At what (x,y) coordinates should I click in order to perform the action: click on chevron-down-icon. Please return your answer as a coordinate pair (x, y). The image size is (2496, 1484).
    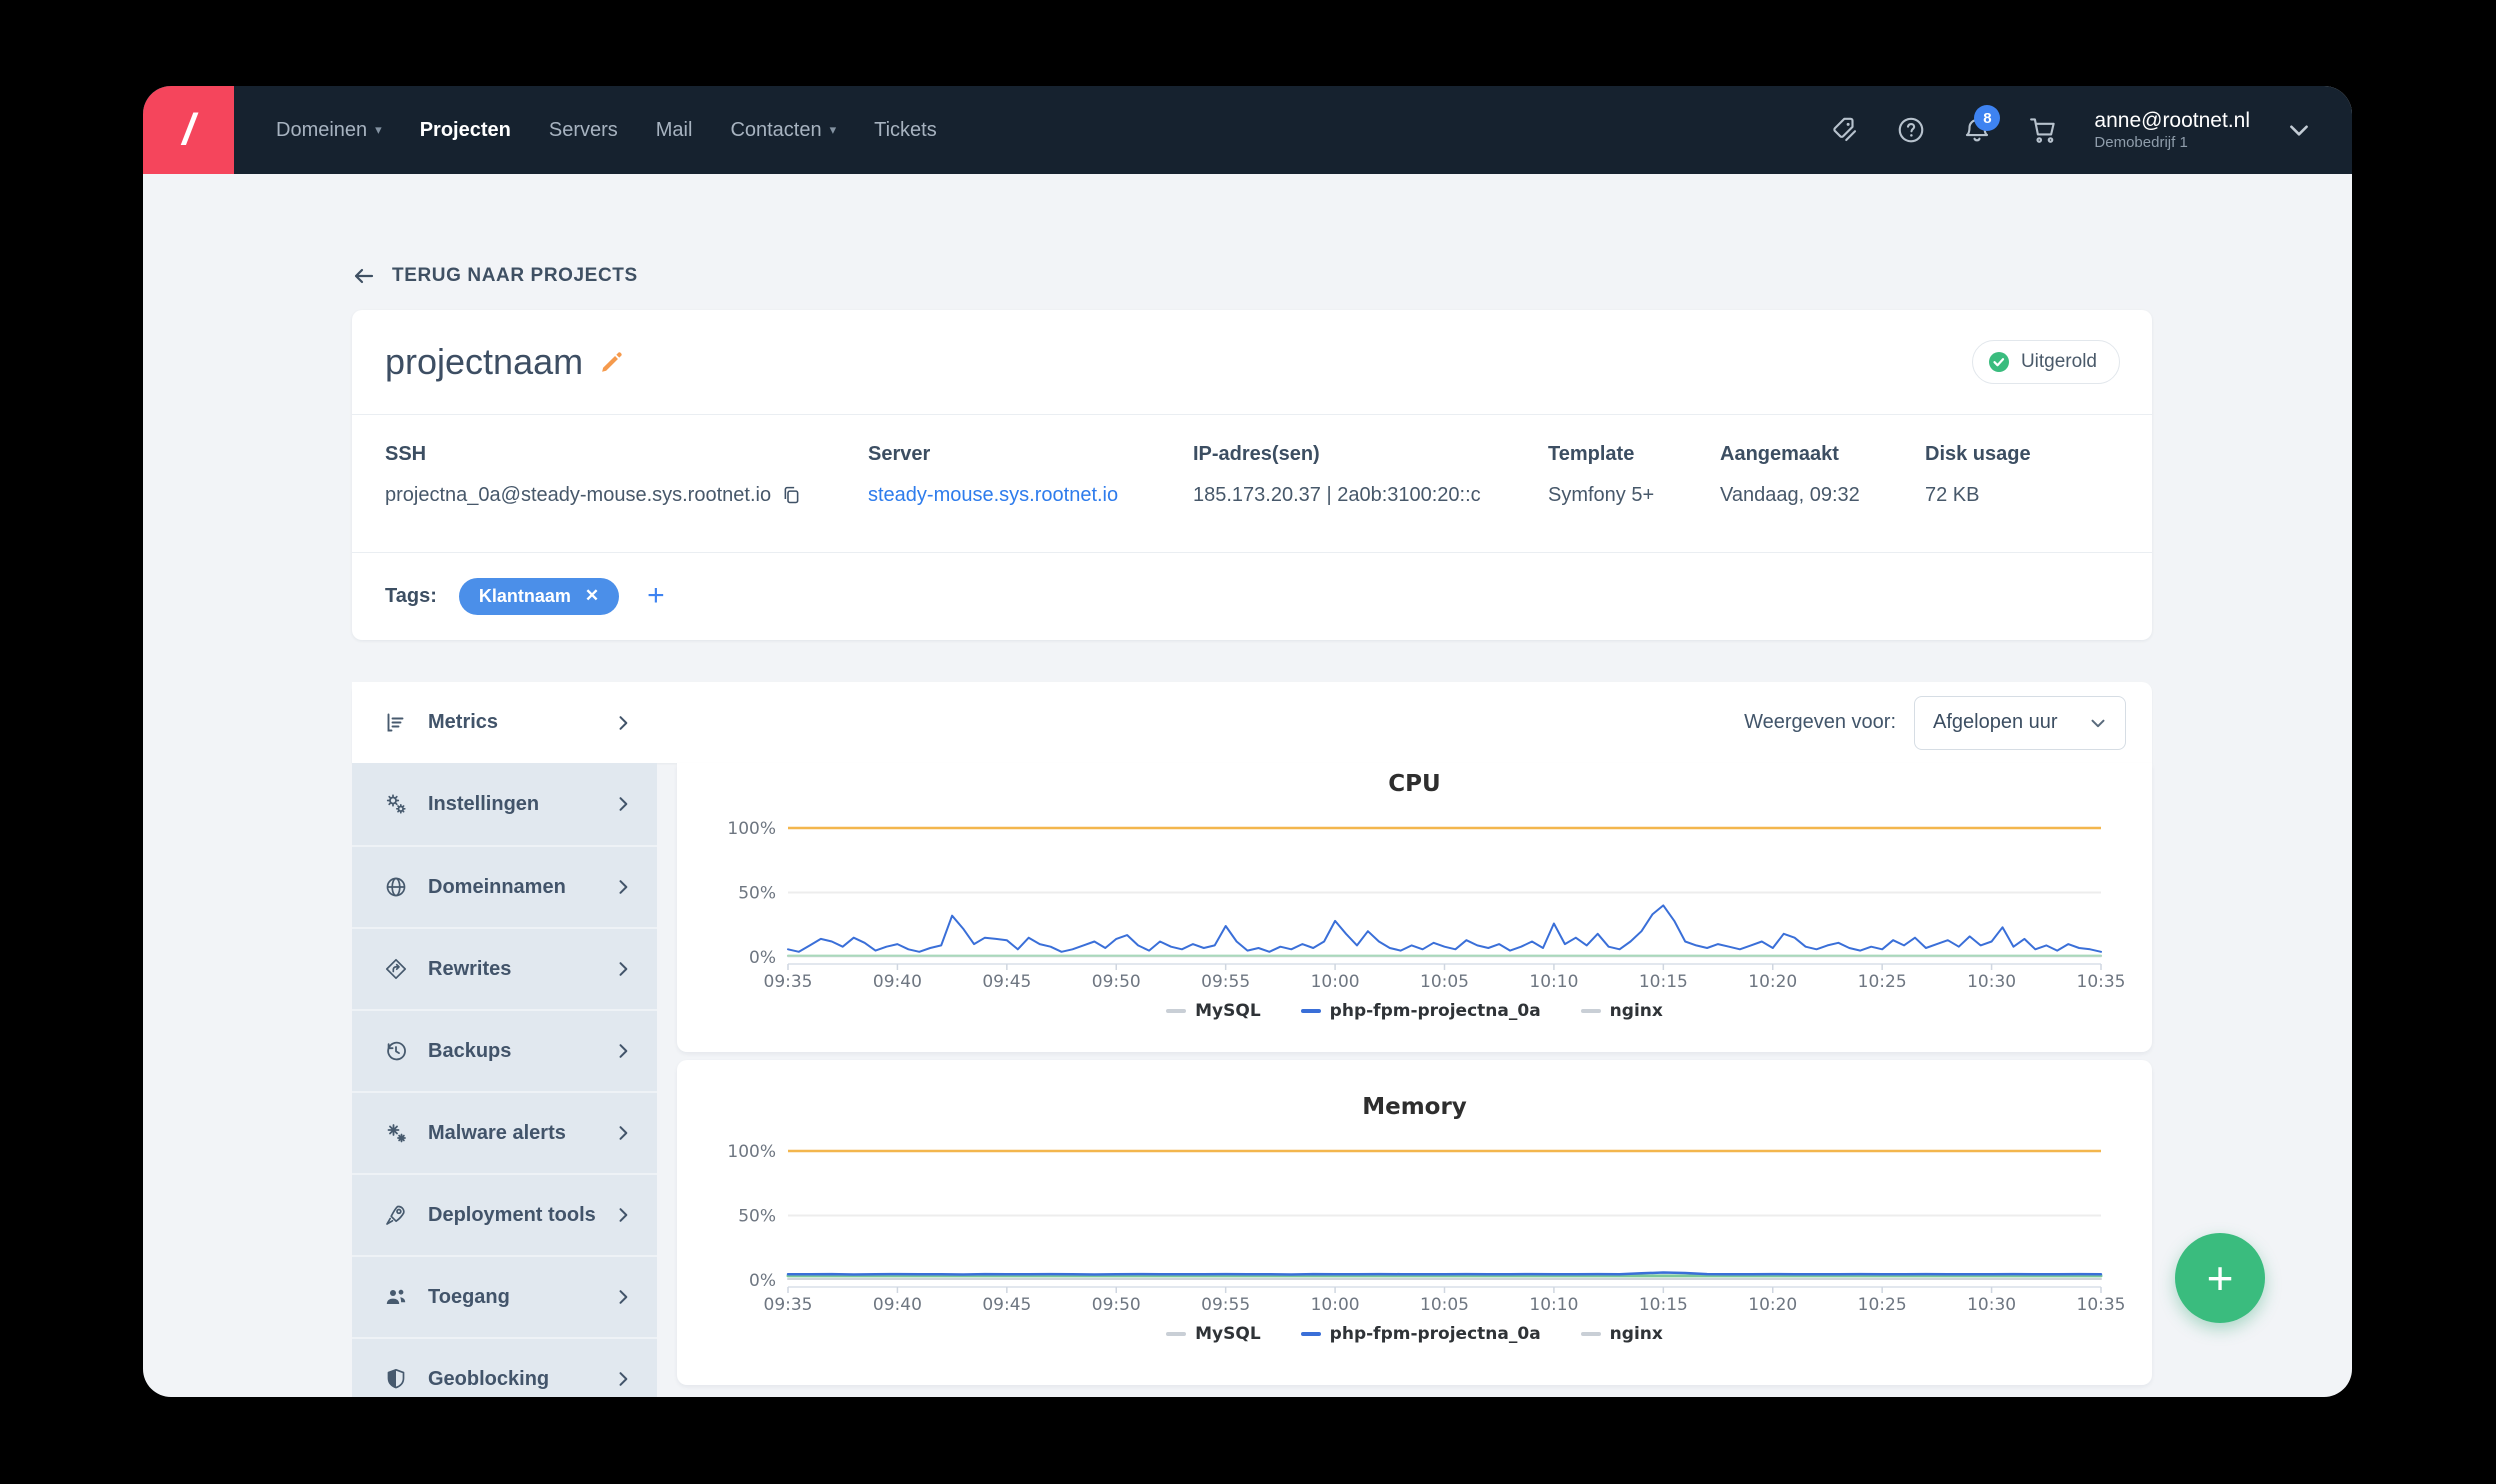
    Looking at the image, I should click on (2098, 723).